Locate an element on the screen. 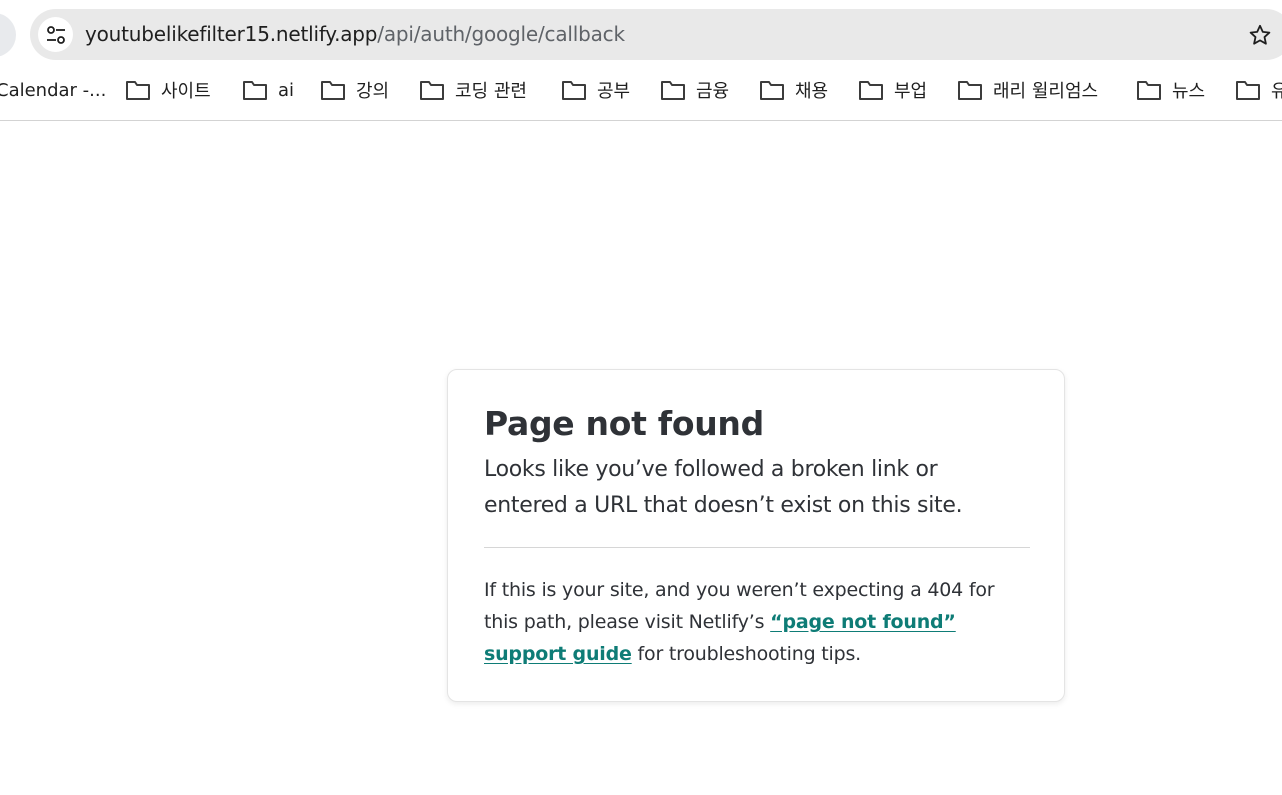  bookmark-folder: 래리 윌리엄스 is located at coordinates (1027, 90).